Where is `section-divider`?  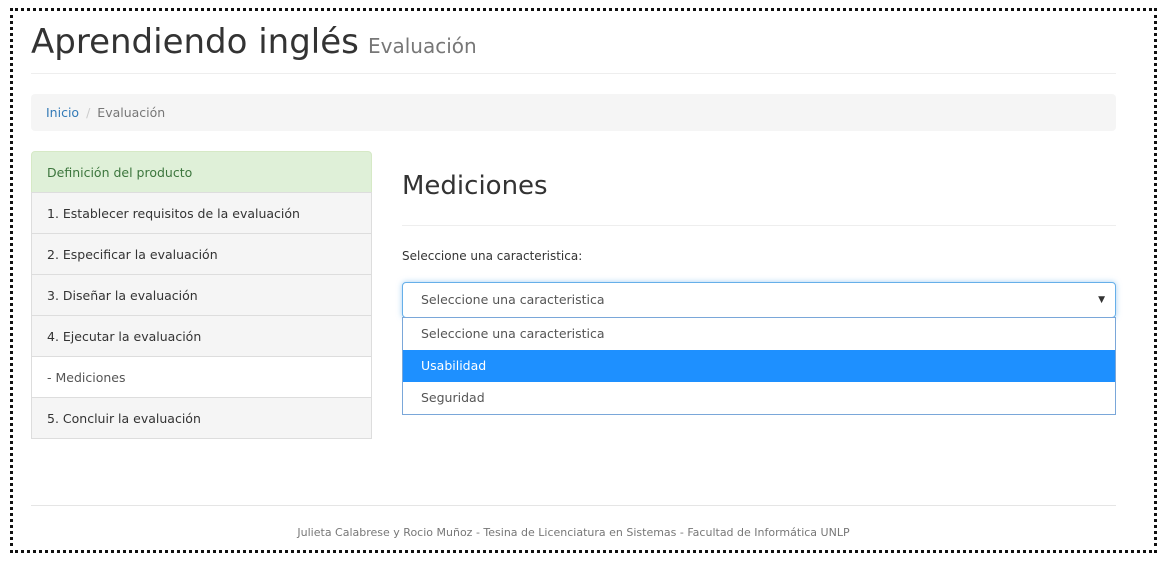 section-divider is located at coordinates (759, 225).